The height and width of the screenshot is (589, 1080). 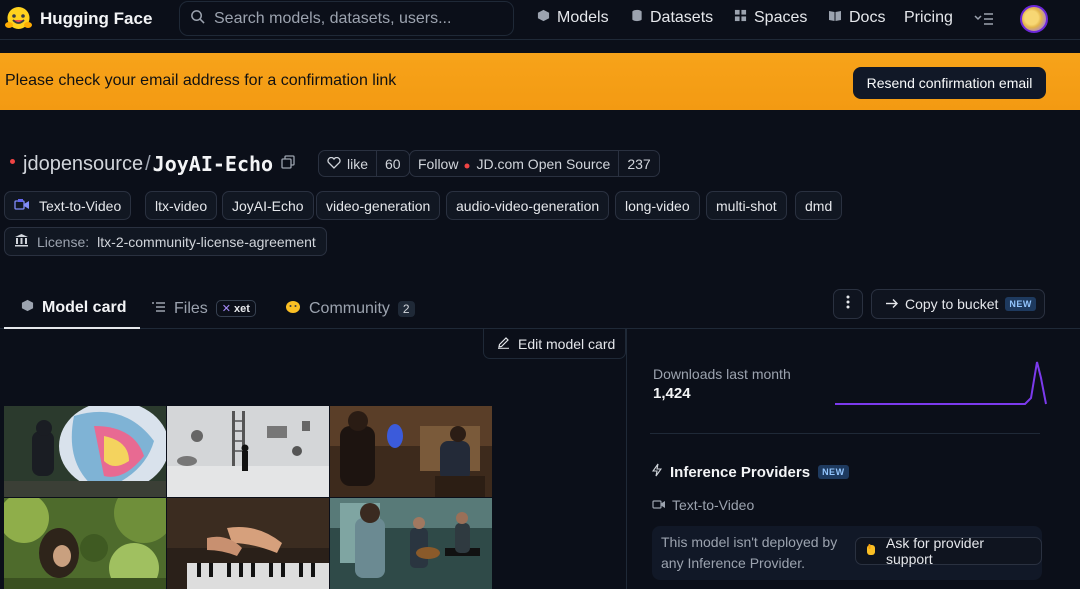 What do you see at coordinates (248, 451) in the screenshot?
I see `preview-image-surreal-room` at bounding box center [248, 451].